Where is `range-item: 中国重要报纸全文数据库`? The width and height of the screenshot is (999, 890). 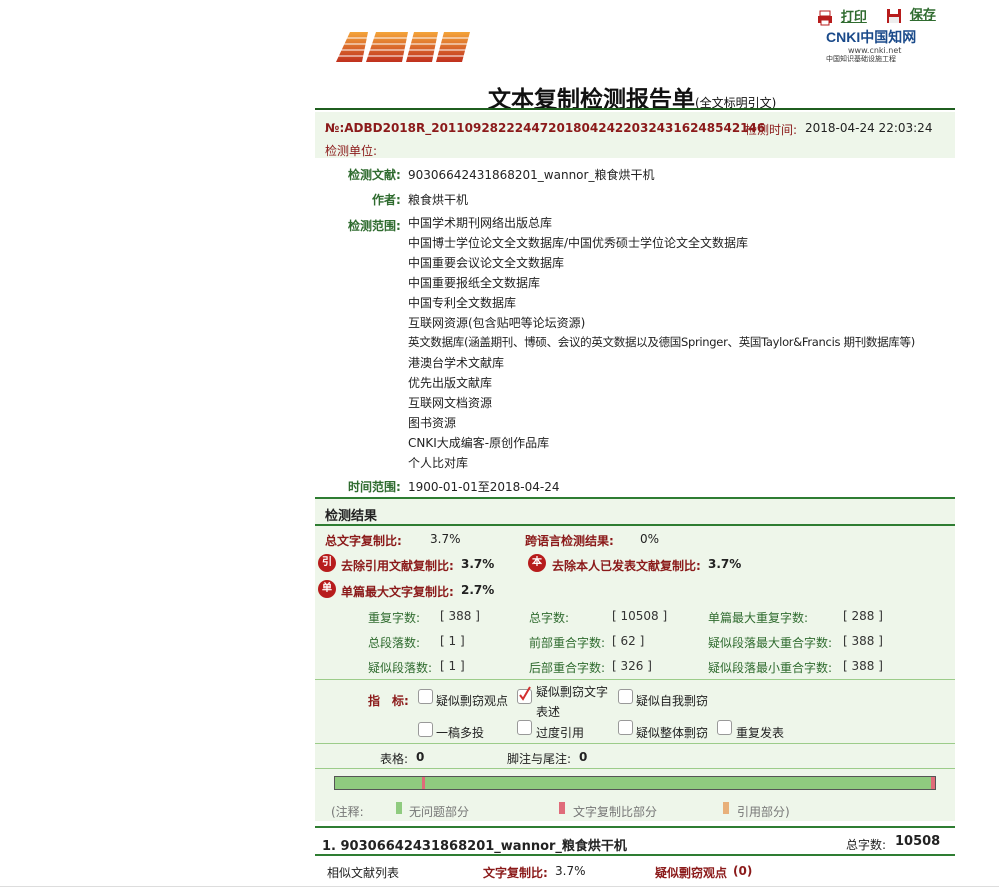
range-item: 中国重要报纸全文数据库 is located at coordinates (474, 283).